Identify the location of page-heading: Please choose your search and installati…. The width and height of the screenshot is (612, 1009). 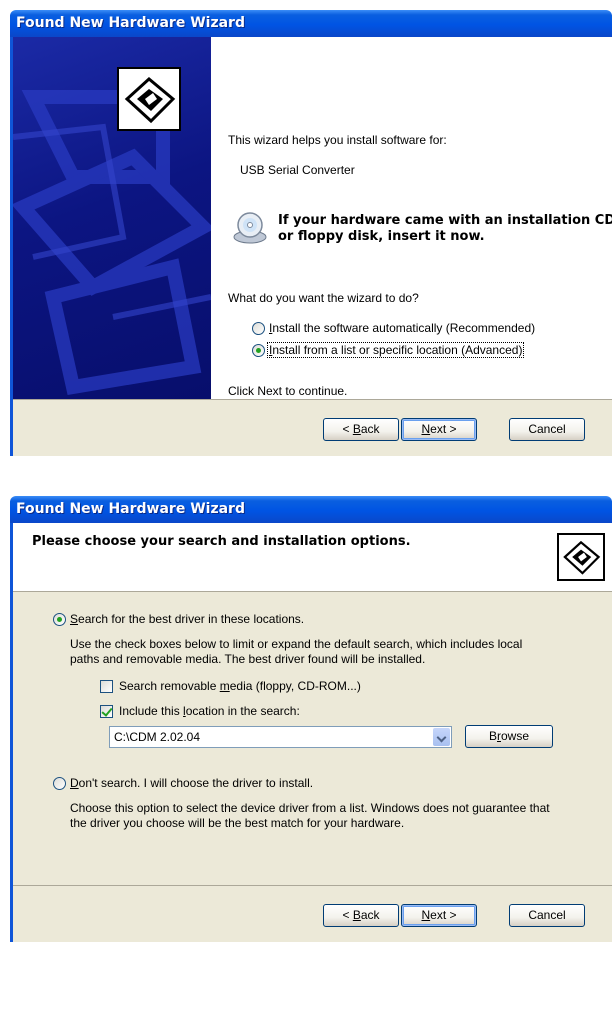
(221, 541).